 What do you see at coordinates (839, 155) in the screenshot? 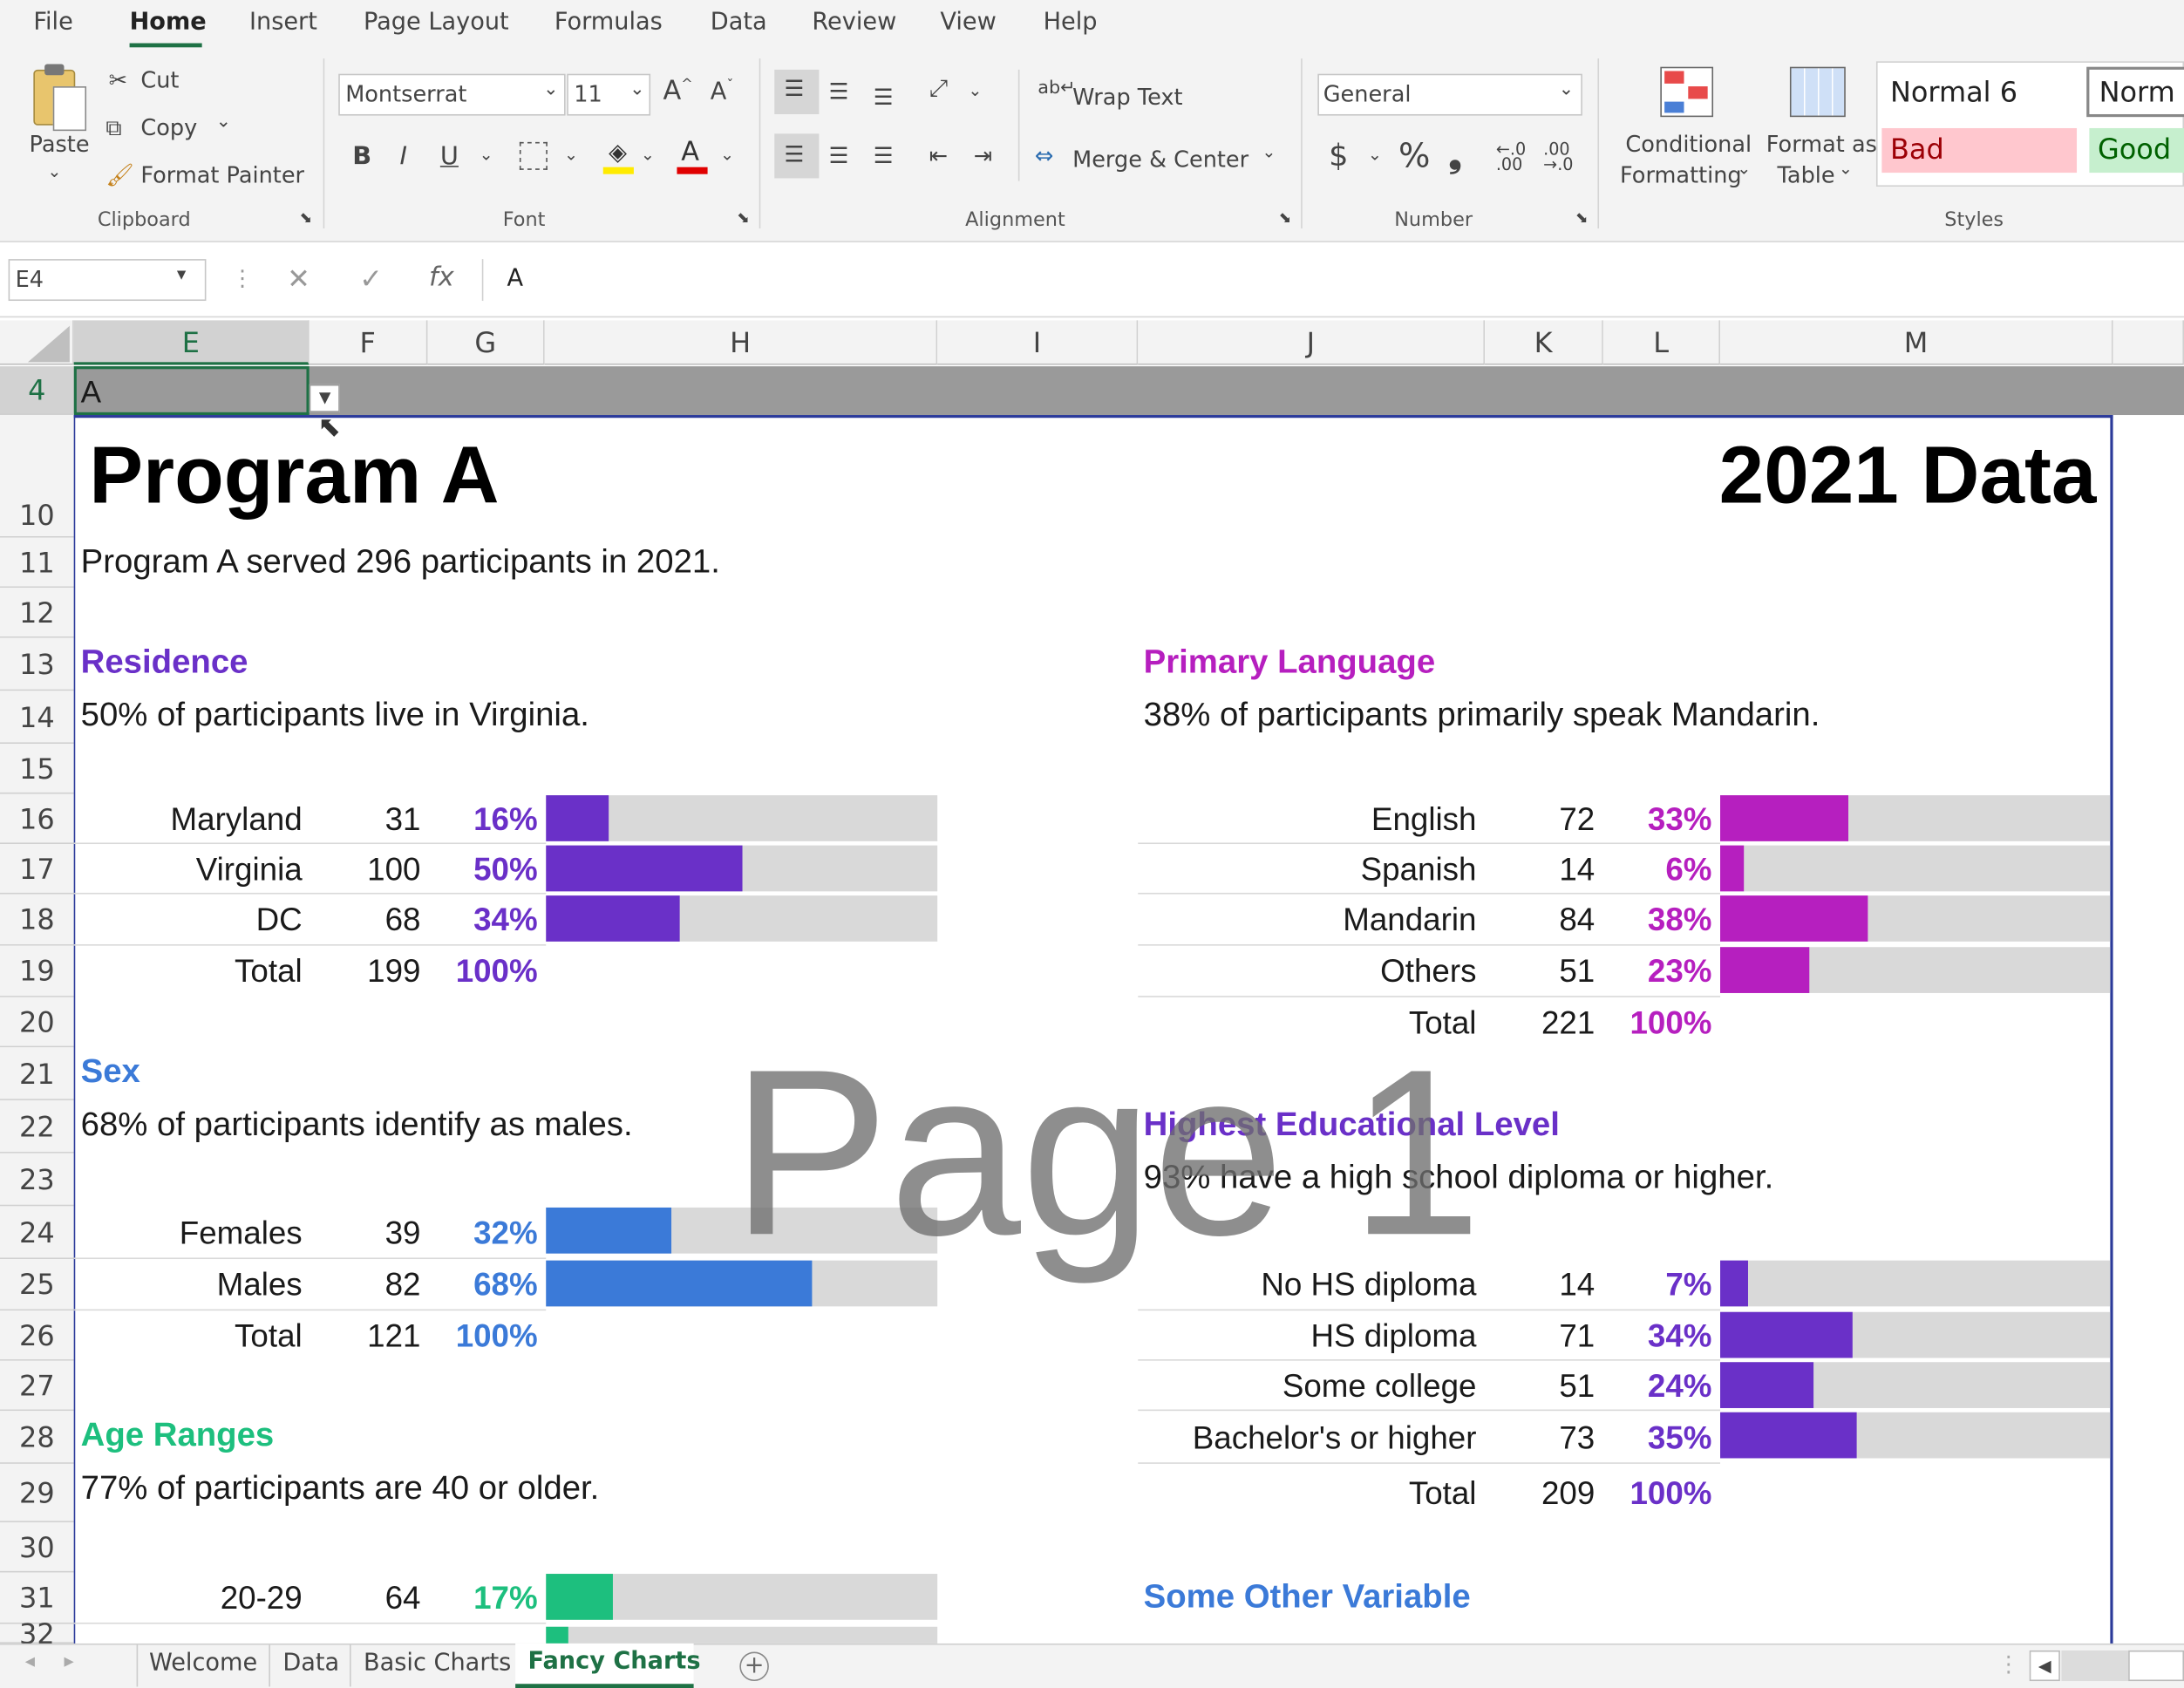
I see `align-center-icon: ☰` at bounding box center [839, 155].